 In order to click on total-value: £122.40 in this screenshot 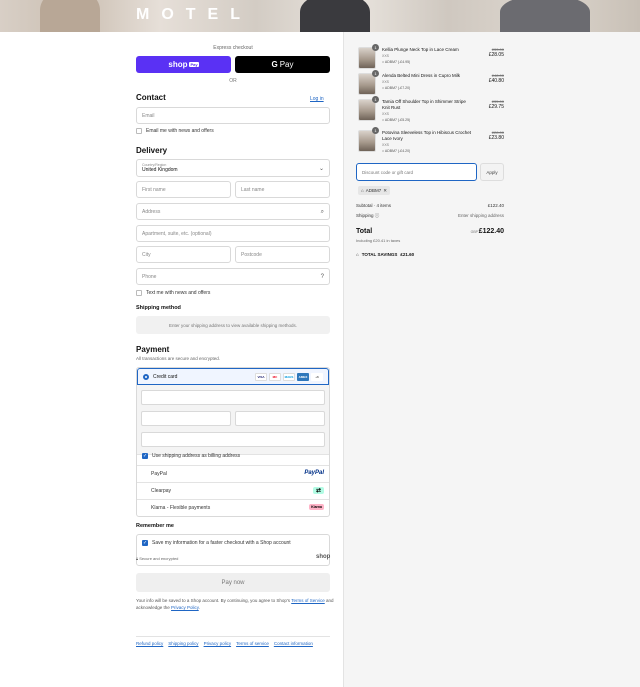, I will do `click(491, 231)`.